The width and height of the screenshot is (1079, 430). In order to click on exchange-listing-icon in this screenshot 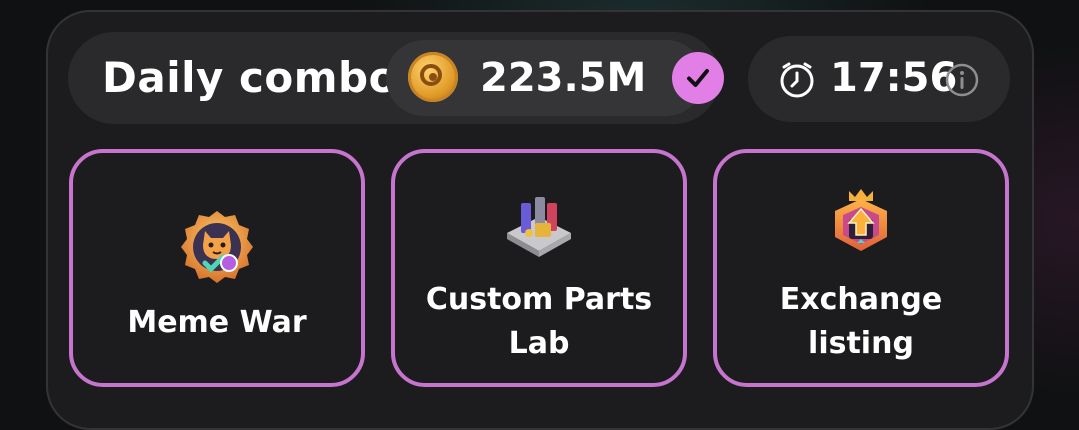, I will do `click(861, 220)`.